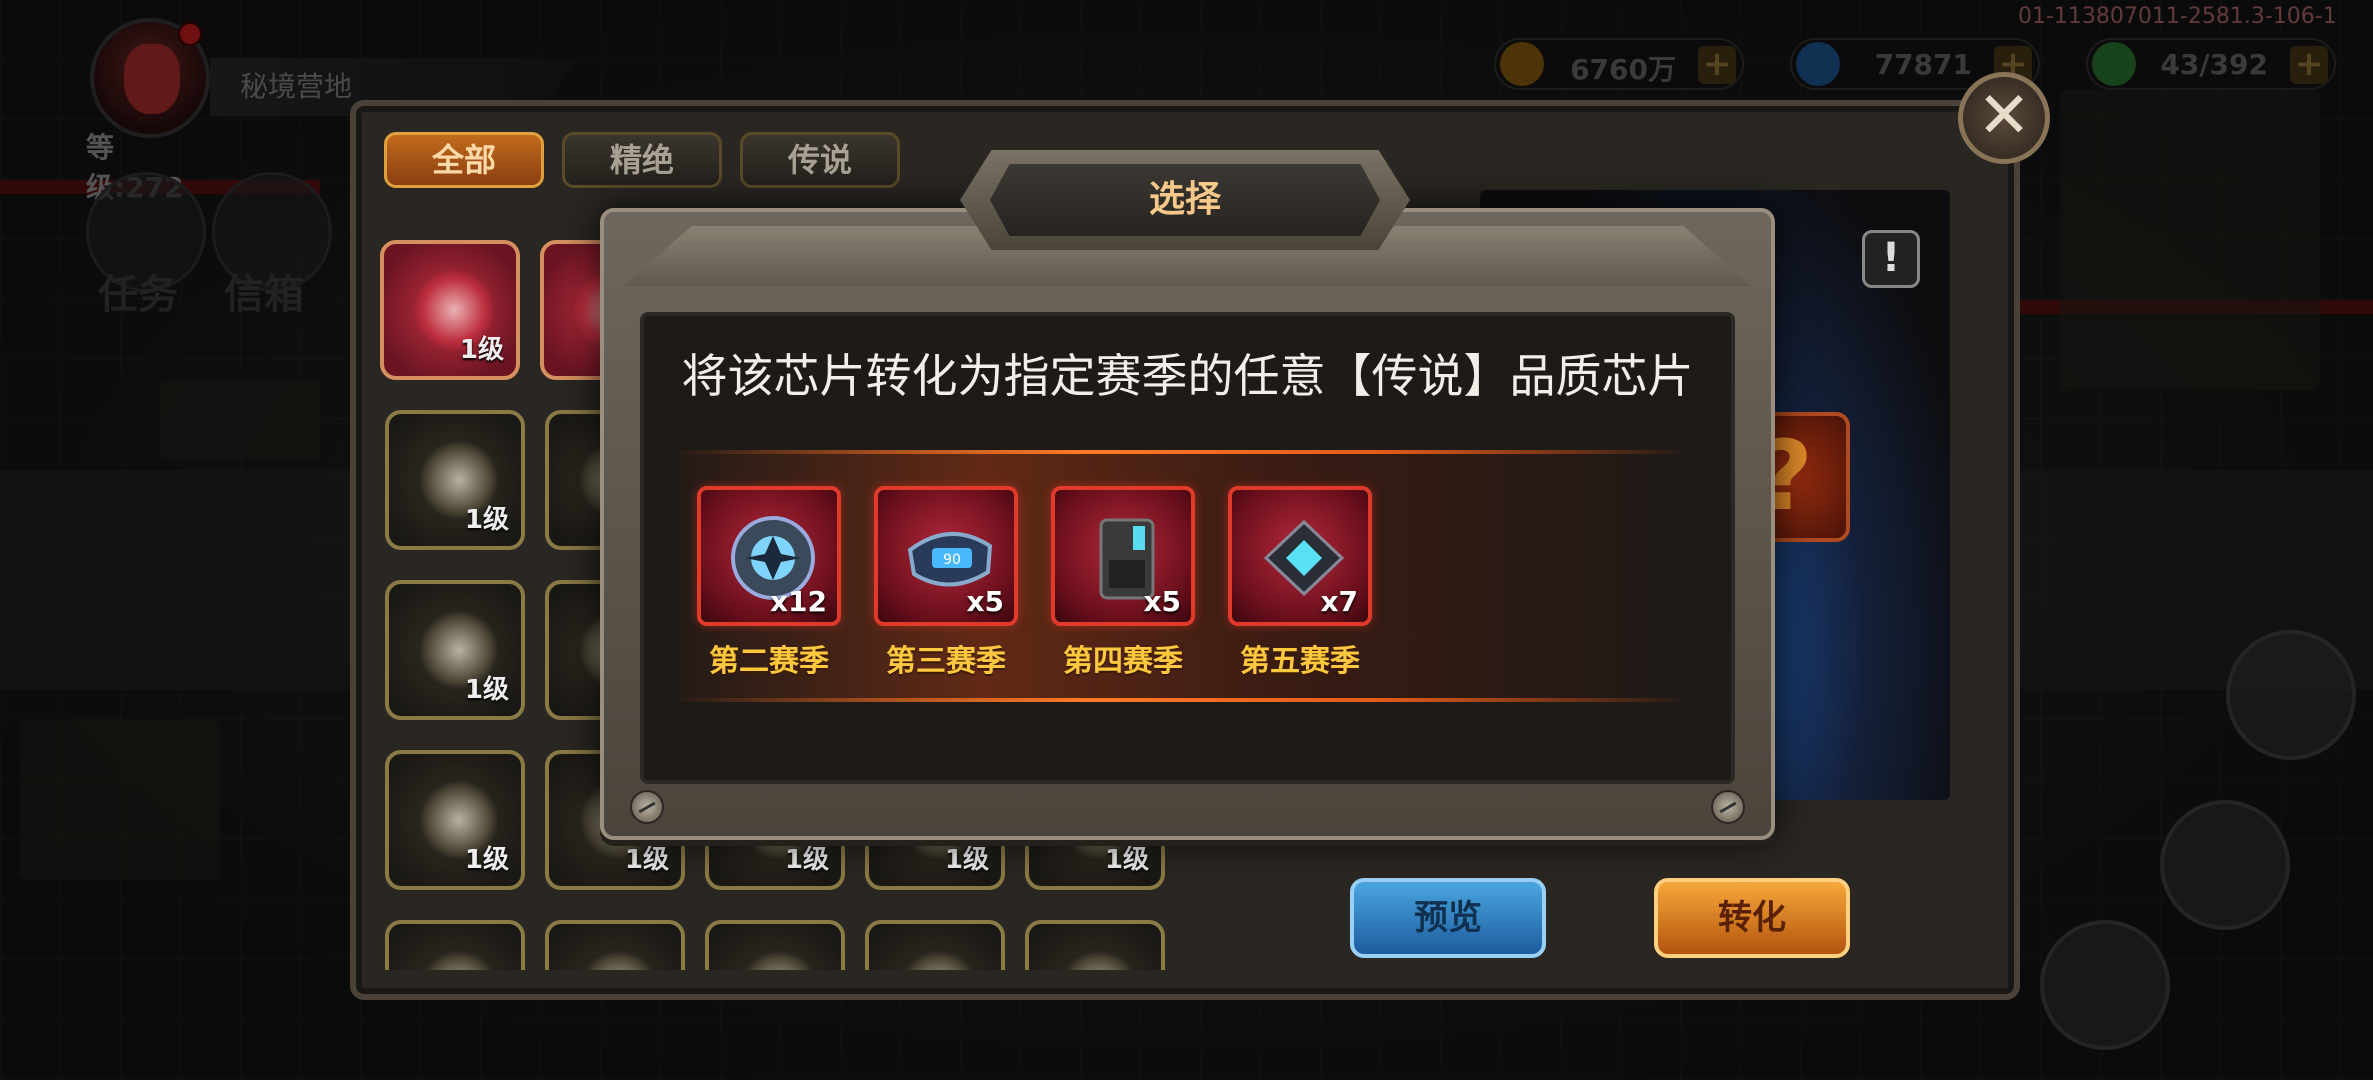 The height and width of the screenshot is (1080, 2373). I want to click on season-chip-icon: x12, so click(769, 556).